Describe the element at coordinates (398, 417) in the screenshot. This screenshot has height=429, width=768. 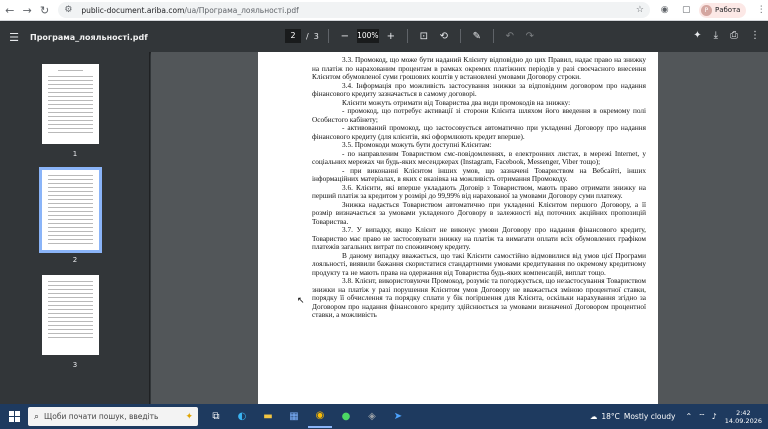
I see `telegram-icon: ➤` at that location.